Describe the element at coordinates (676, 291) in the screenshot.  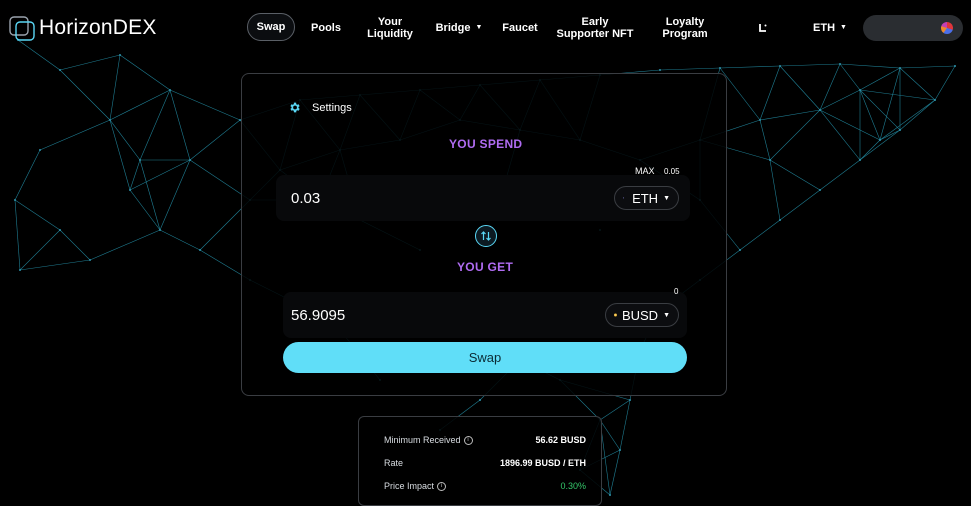
I see `get-balance: 0` at that location.